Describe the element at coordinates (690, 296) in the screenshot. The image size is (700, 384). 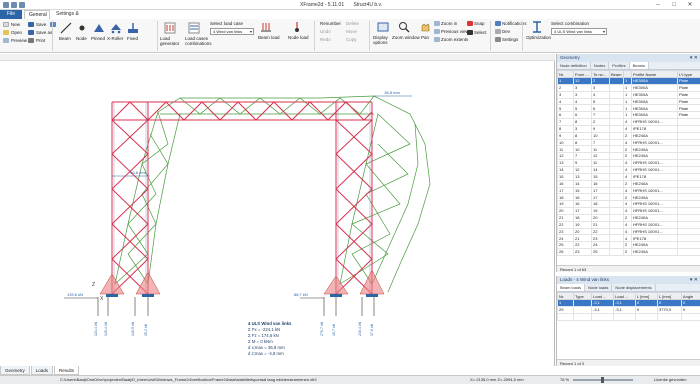
I see `column-header: Angle` at that location.